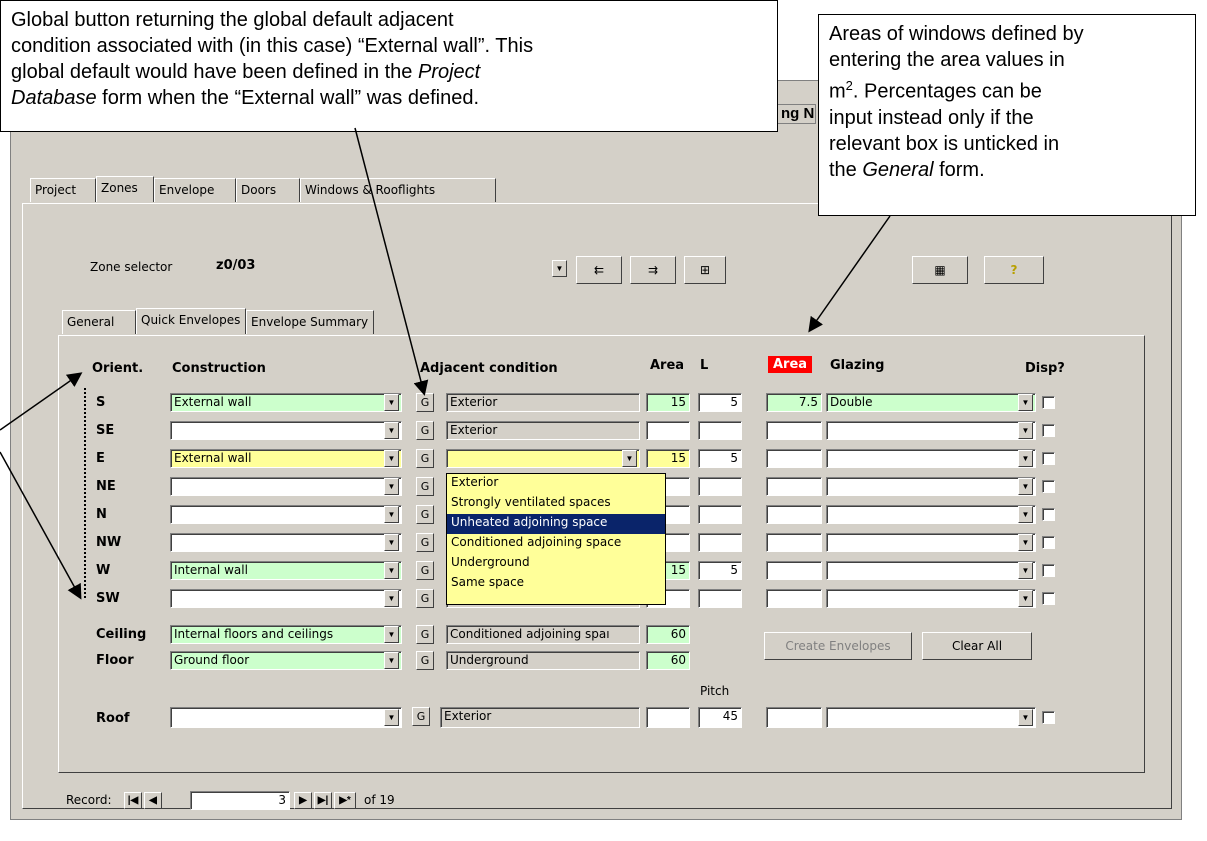 The height and width of the screenshot is (841, 1207). What do you see at coordinates (720, 717) in the screenshot?
I see `roof-pitch-field: 45` at bounding box center [720, 717].